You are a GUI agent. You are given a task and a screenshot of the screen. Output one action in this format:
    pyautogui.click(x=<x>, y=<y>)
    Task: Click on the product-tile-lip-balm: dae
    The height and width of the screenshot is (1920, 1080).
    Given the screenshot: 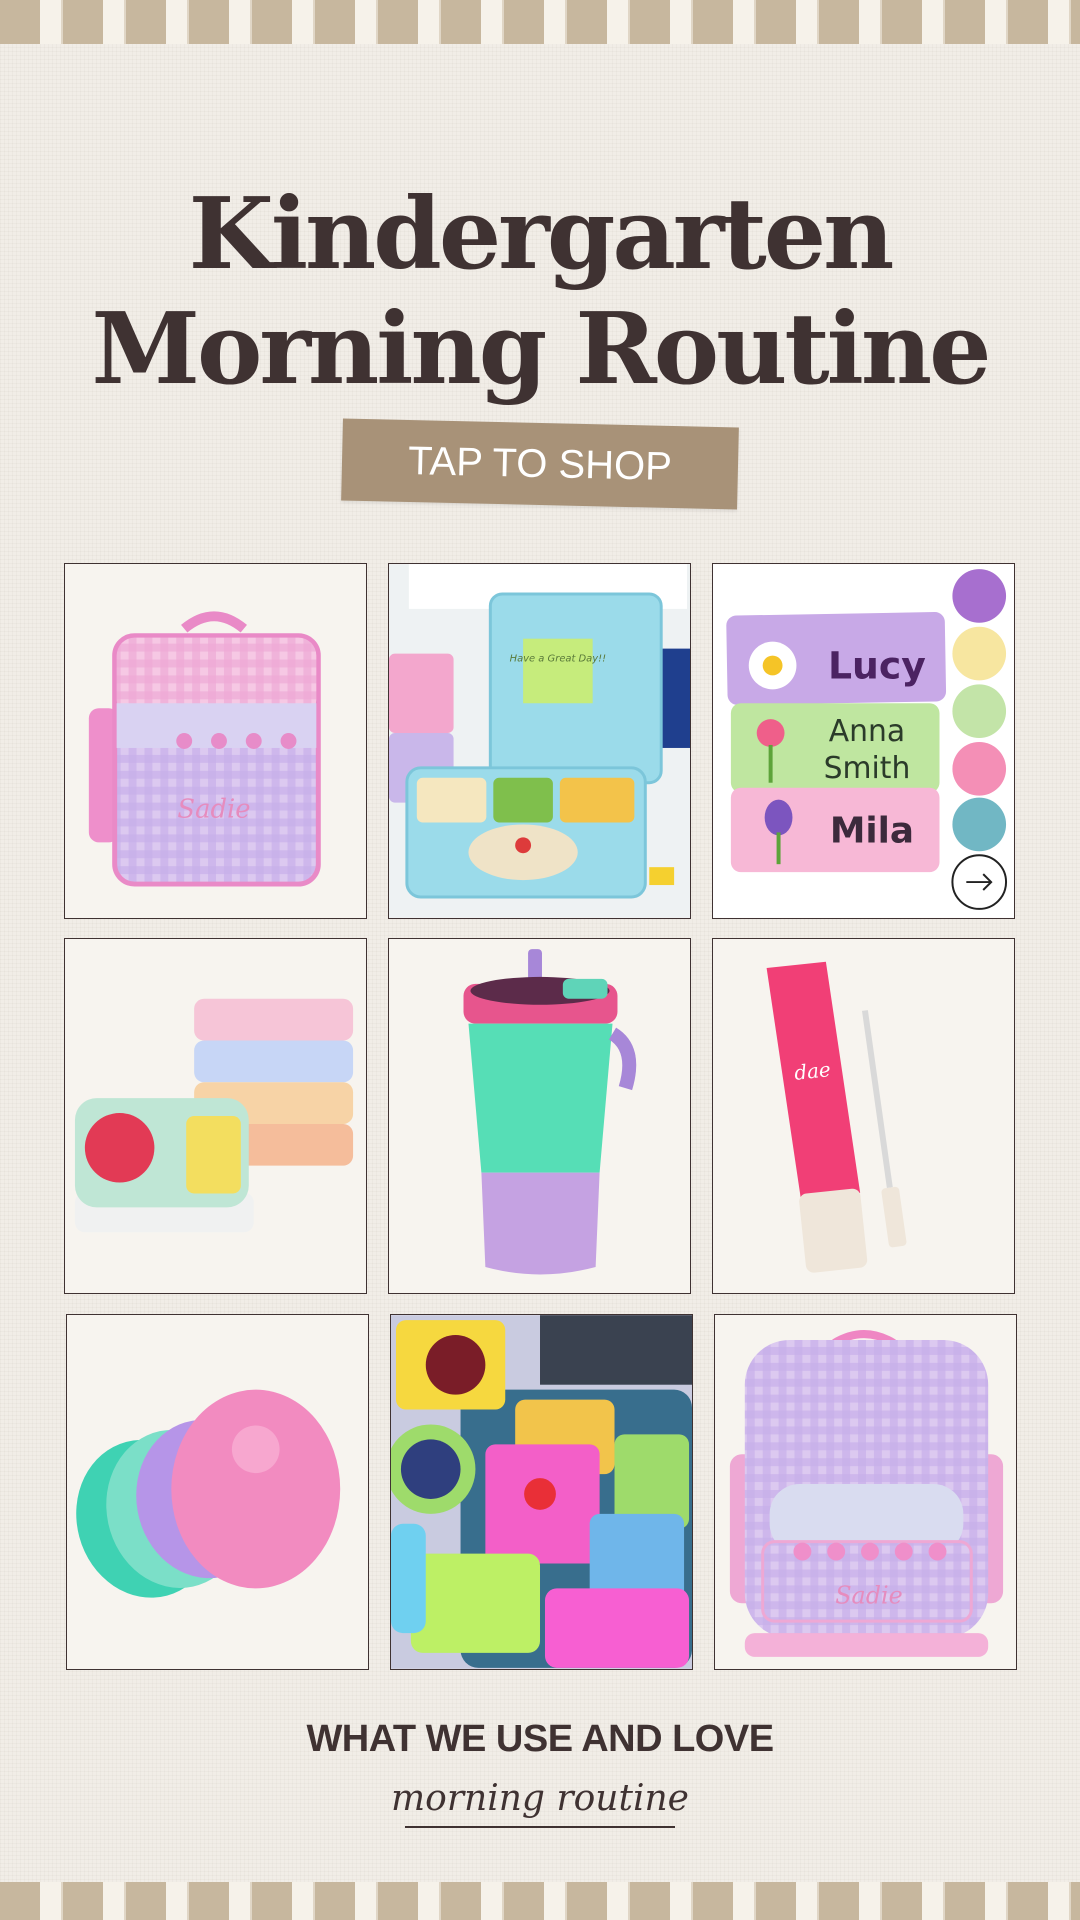 What is the action you would take?
    pyautogui.click(x=863, y=1116)
    